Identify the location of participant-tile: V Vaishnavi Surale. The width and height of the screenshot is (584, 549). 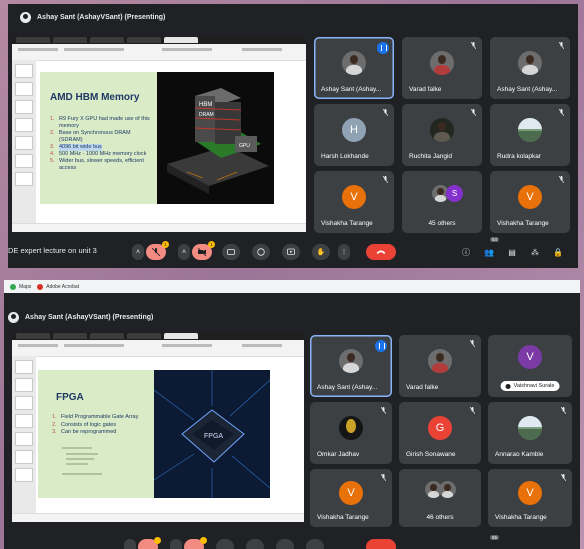
(530, 366).